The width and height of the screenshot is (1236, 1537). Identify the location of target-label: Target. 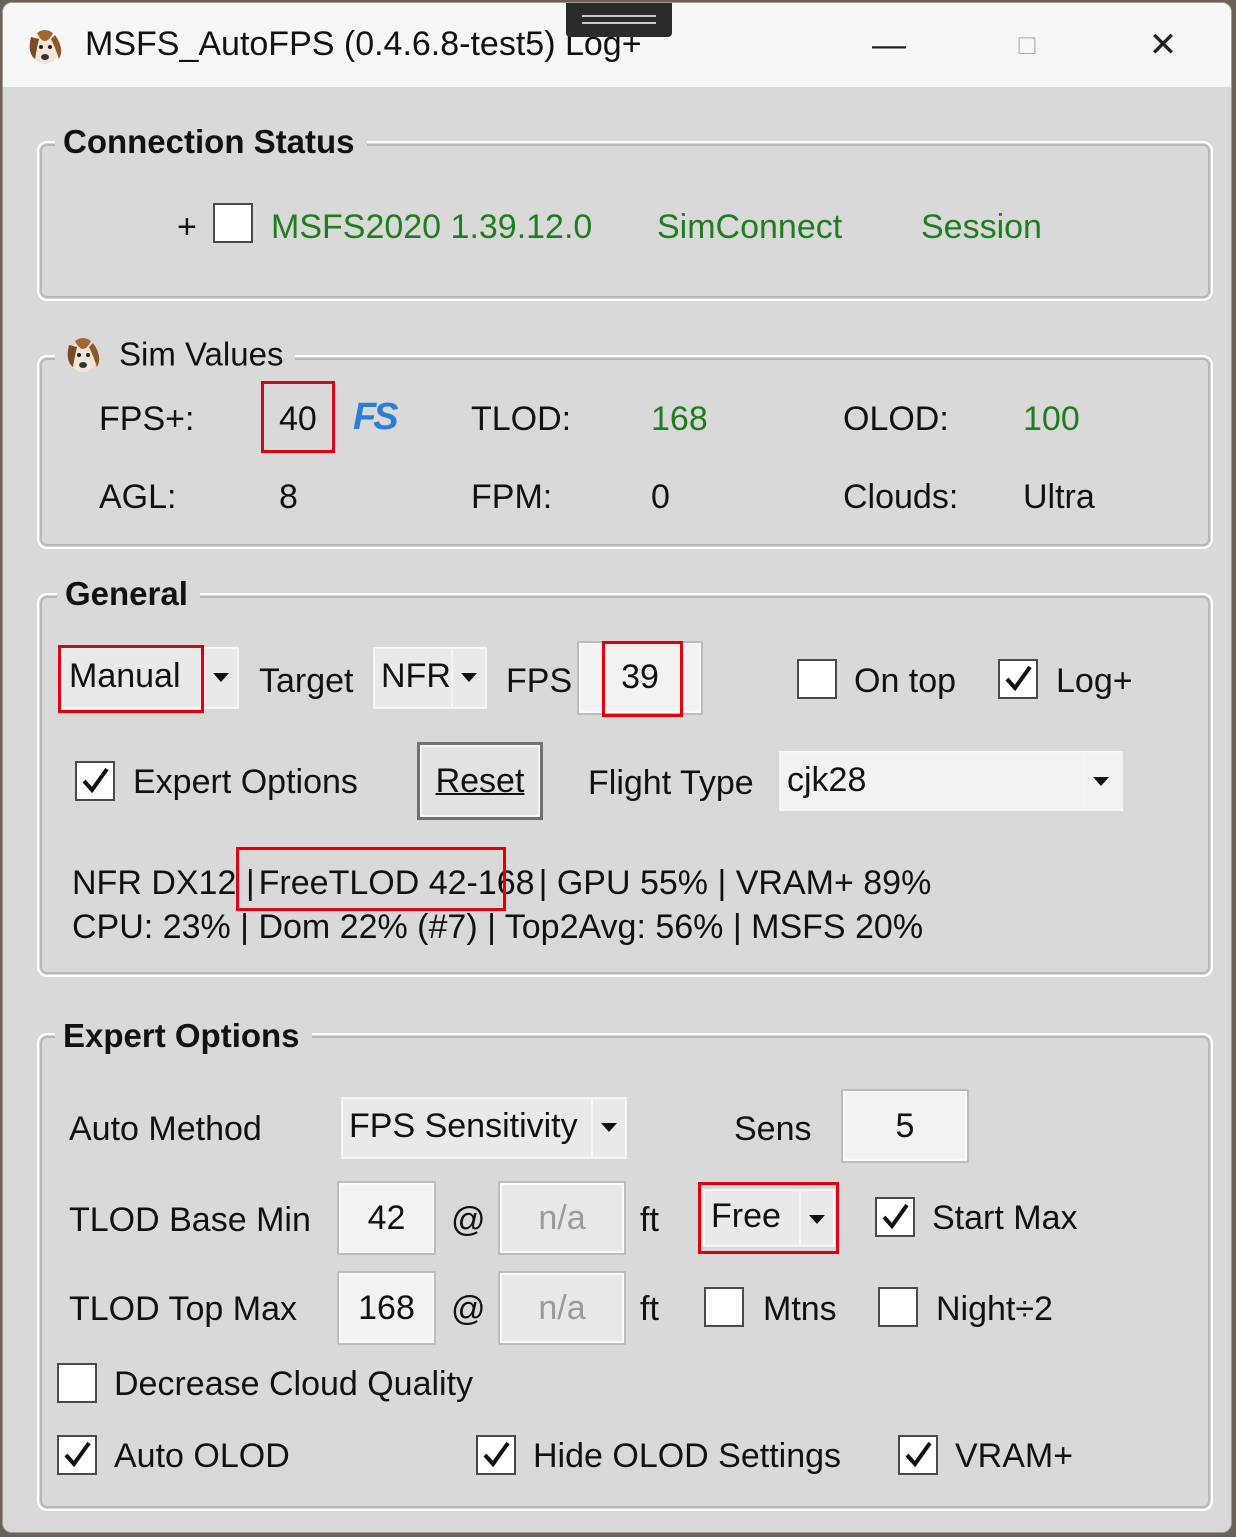
(306, 681).